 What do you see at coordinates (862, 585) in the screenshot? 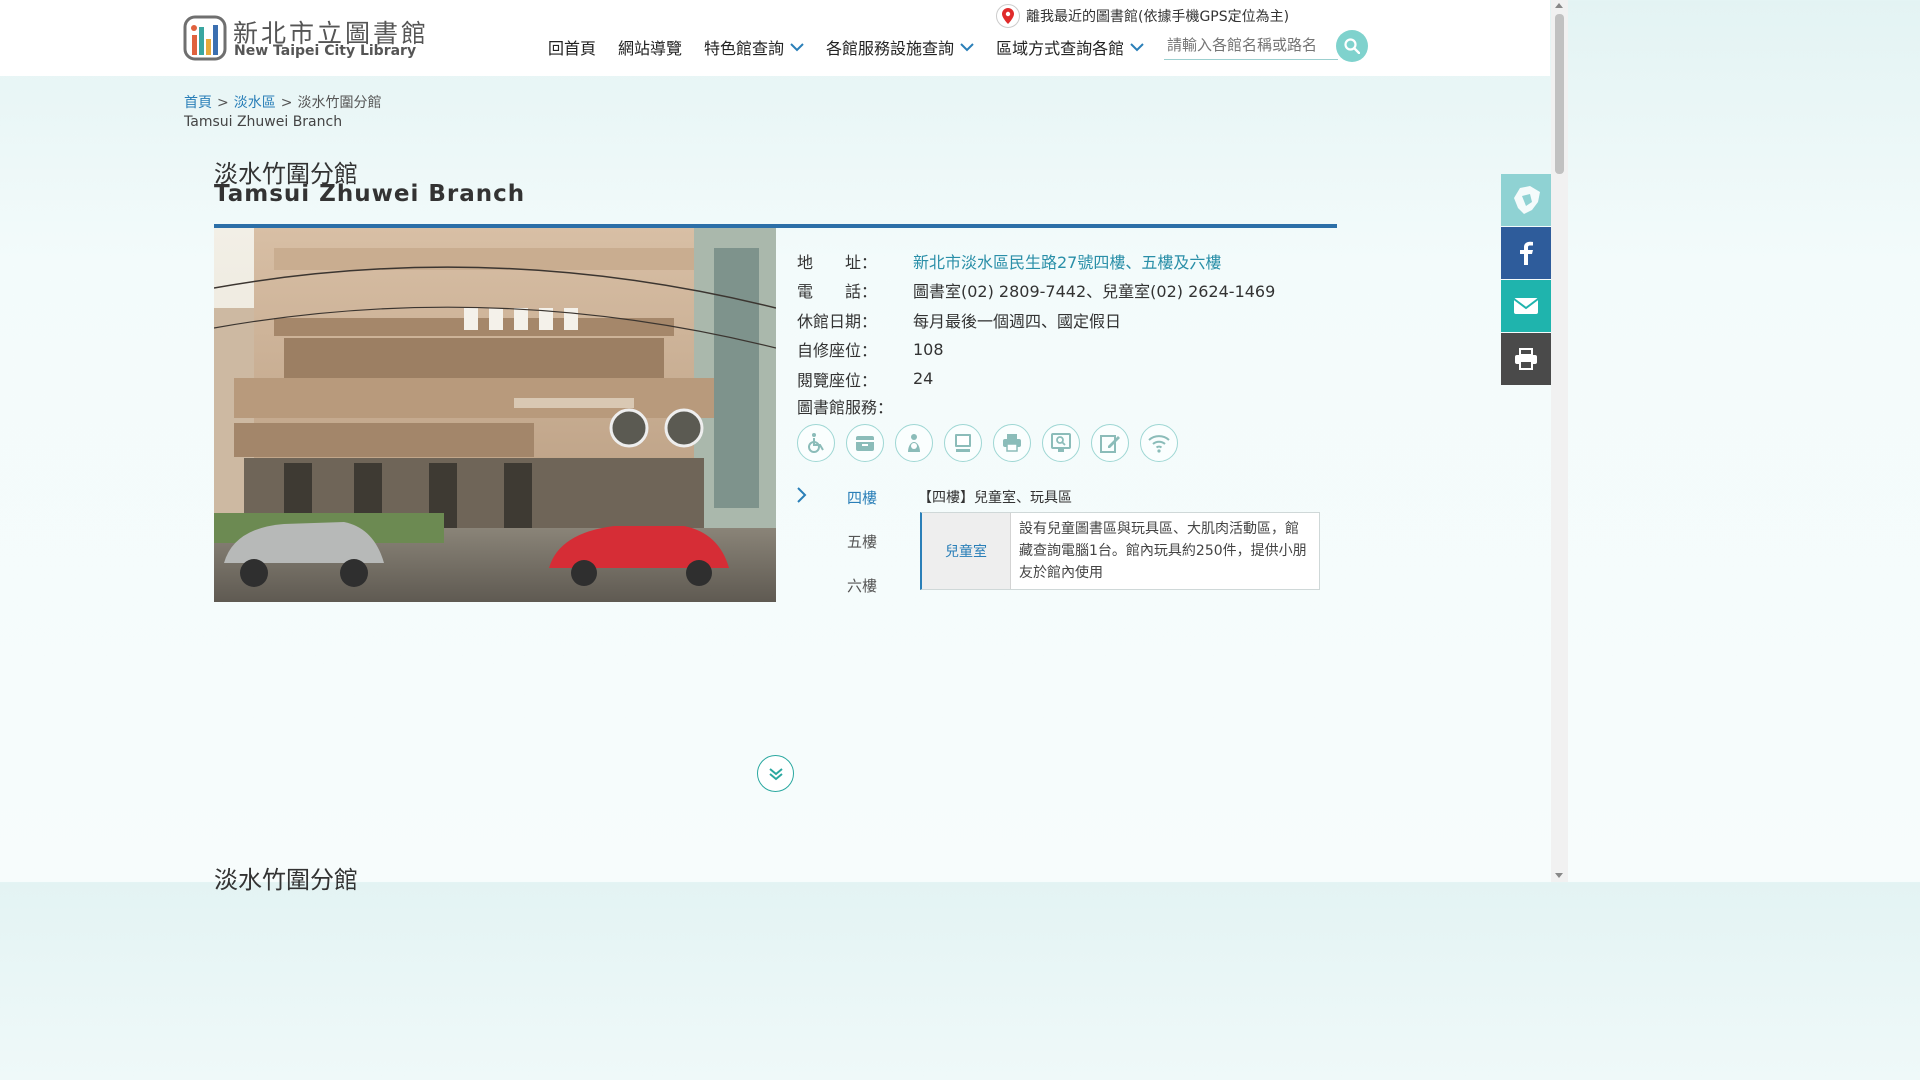
I see `floor-tab-6: 六樓` at bounding box center [862, 585].